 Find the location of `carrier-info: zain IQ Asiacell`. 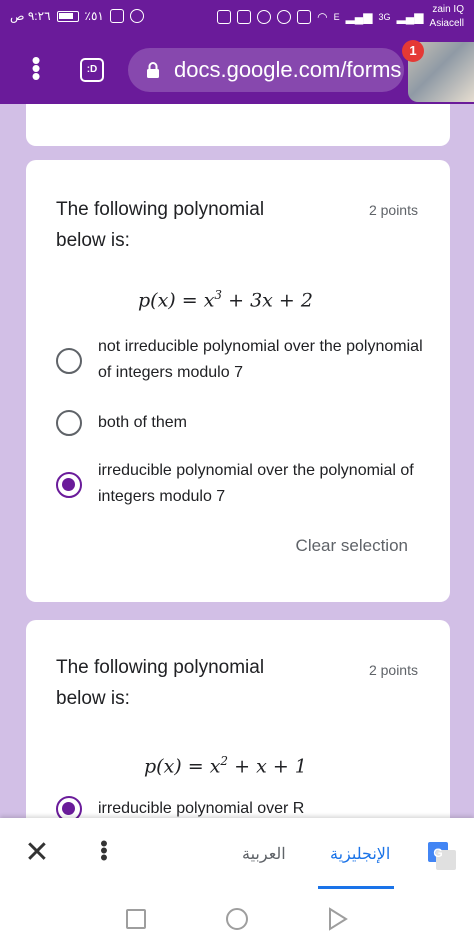

carrier-info: zain IQ Asiacell is located at coordinates (447, 17).